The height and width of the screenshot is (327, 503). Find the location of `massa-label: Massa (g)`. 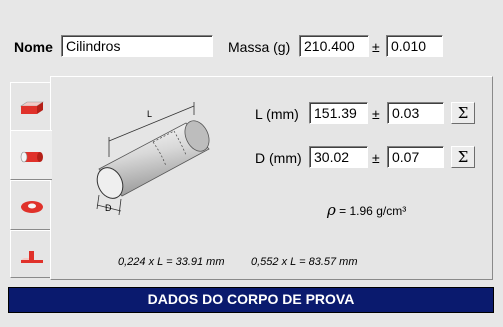

massa-label: Massa (g) is located at coordinates (259, 47).